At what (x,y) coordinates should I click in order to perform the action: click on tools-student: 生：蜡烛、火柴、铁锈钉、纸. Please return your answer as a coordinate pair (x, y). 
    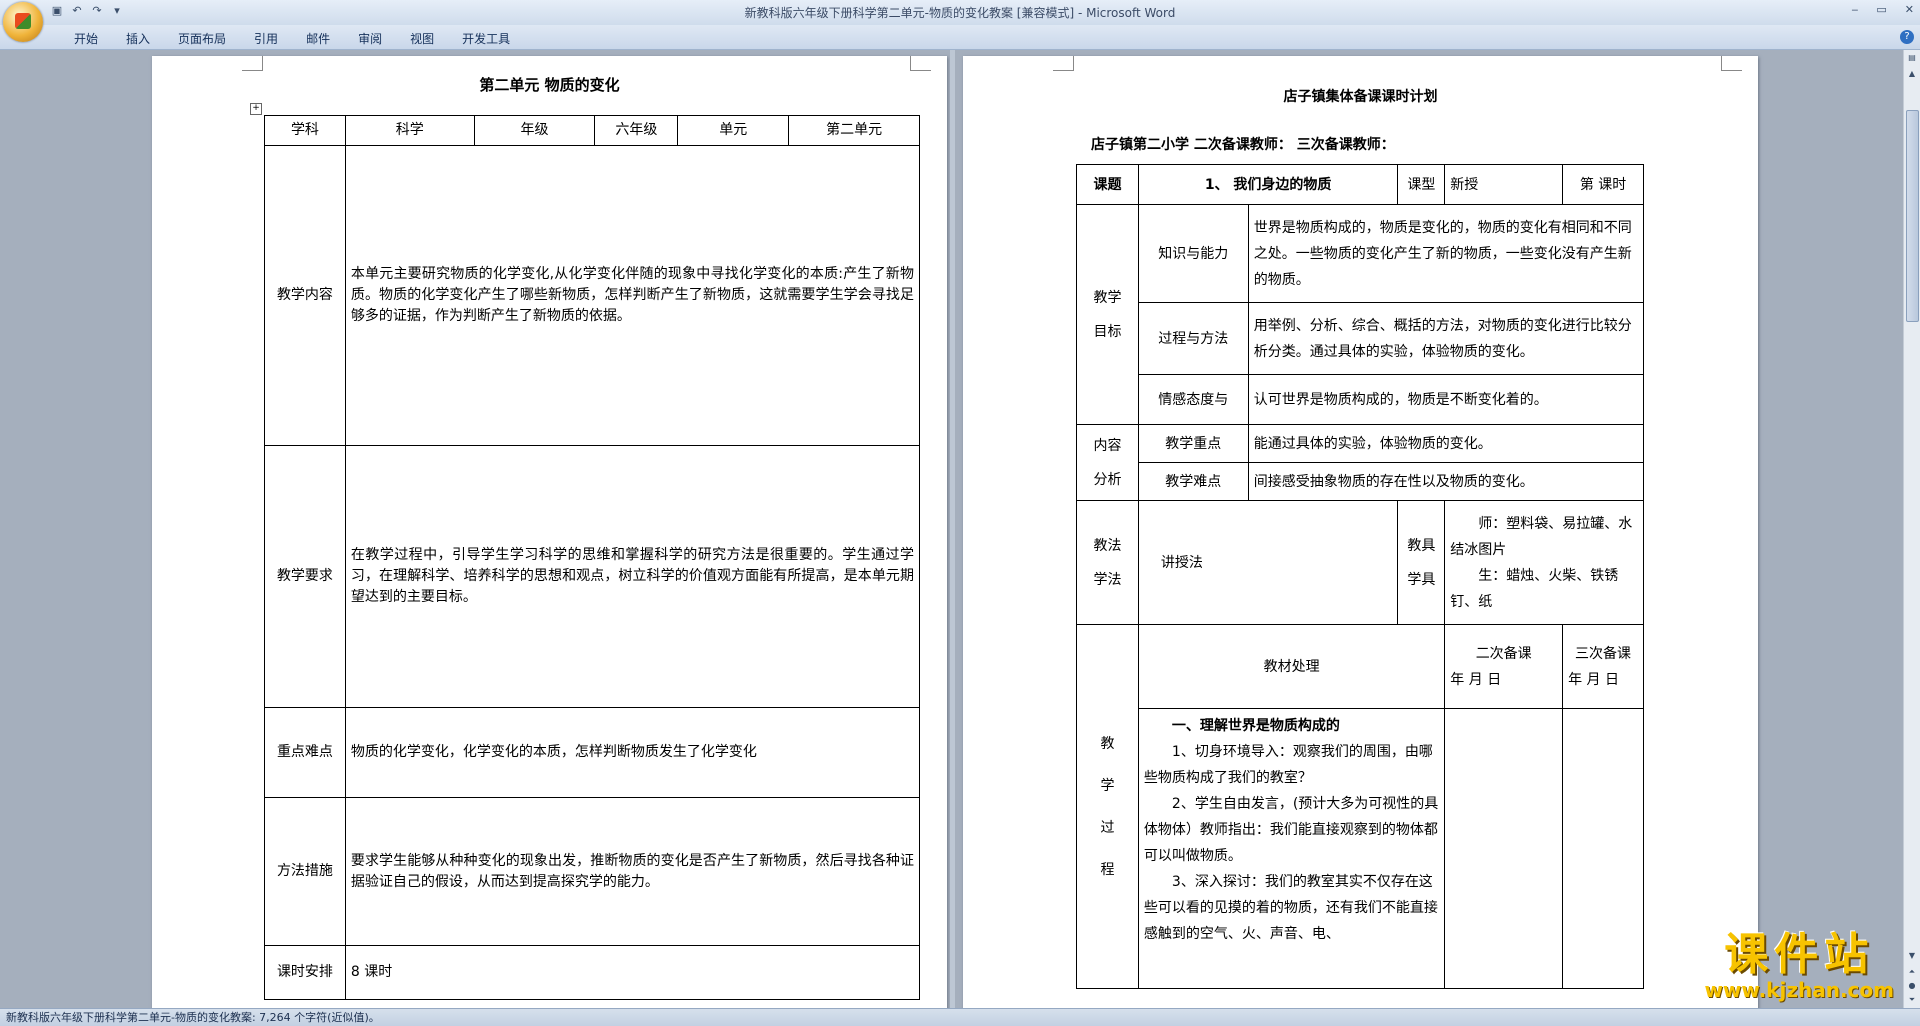
    Looking at the image, I should click on (1534, 588).